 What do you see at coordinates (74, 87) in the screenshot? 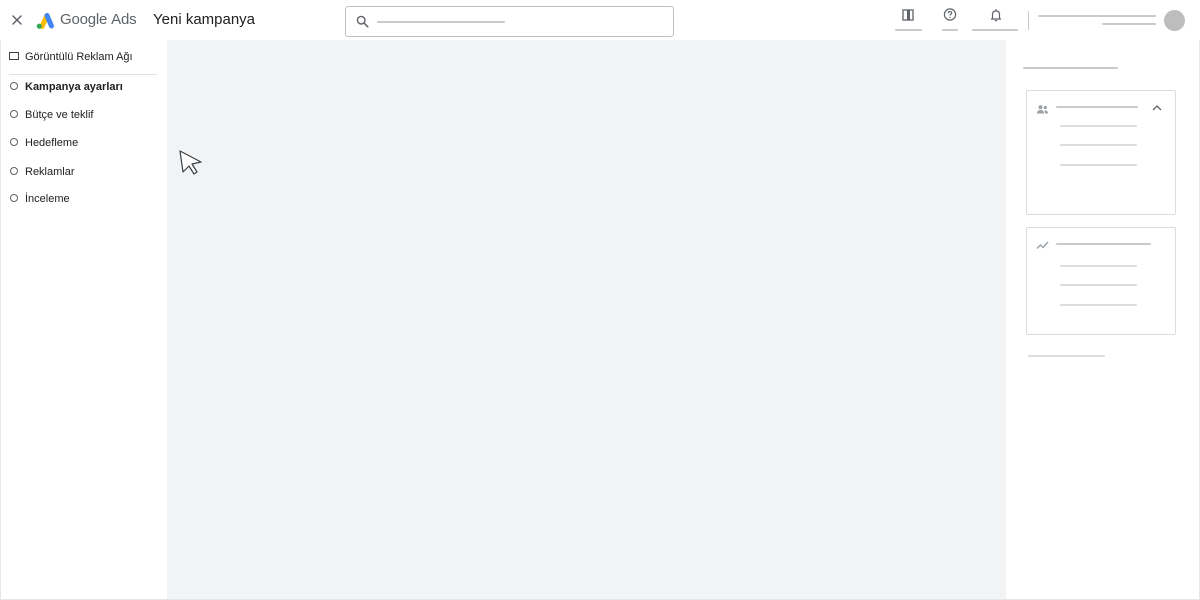
I see `step-label: Kampanya ayarları` at bounding box center [74, 87].